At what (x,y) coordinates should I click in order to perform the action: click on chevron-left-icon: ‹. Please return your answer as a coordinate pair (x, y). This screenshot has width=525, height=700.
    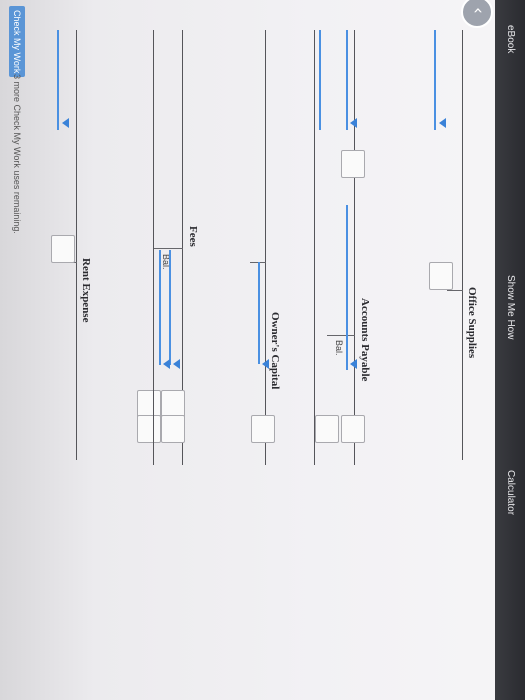
    Looking at the image, I should click on (478, 10).